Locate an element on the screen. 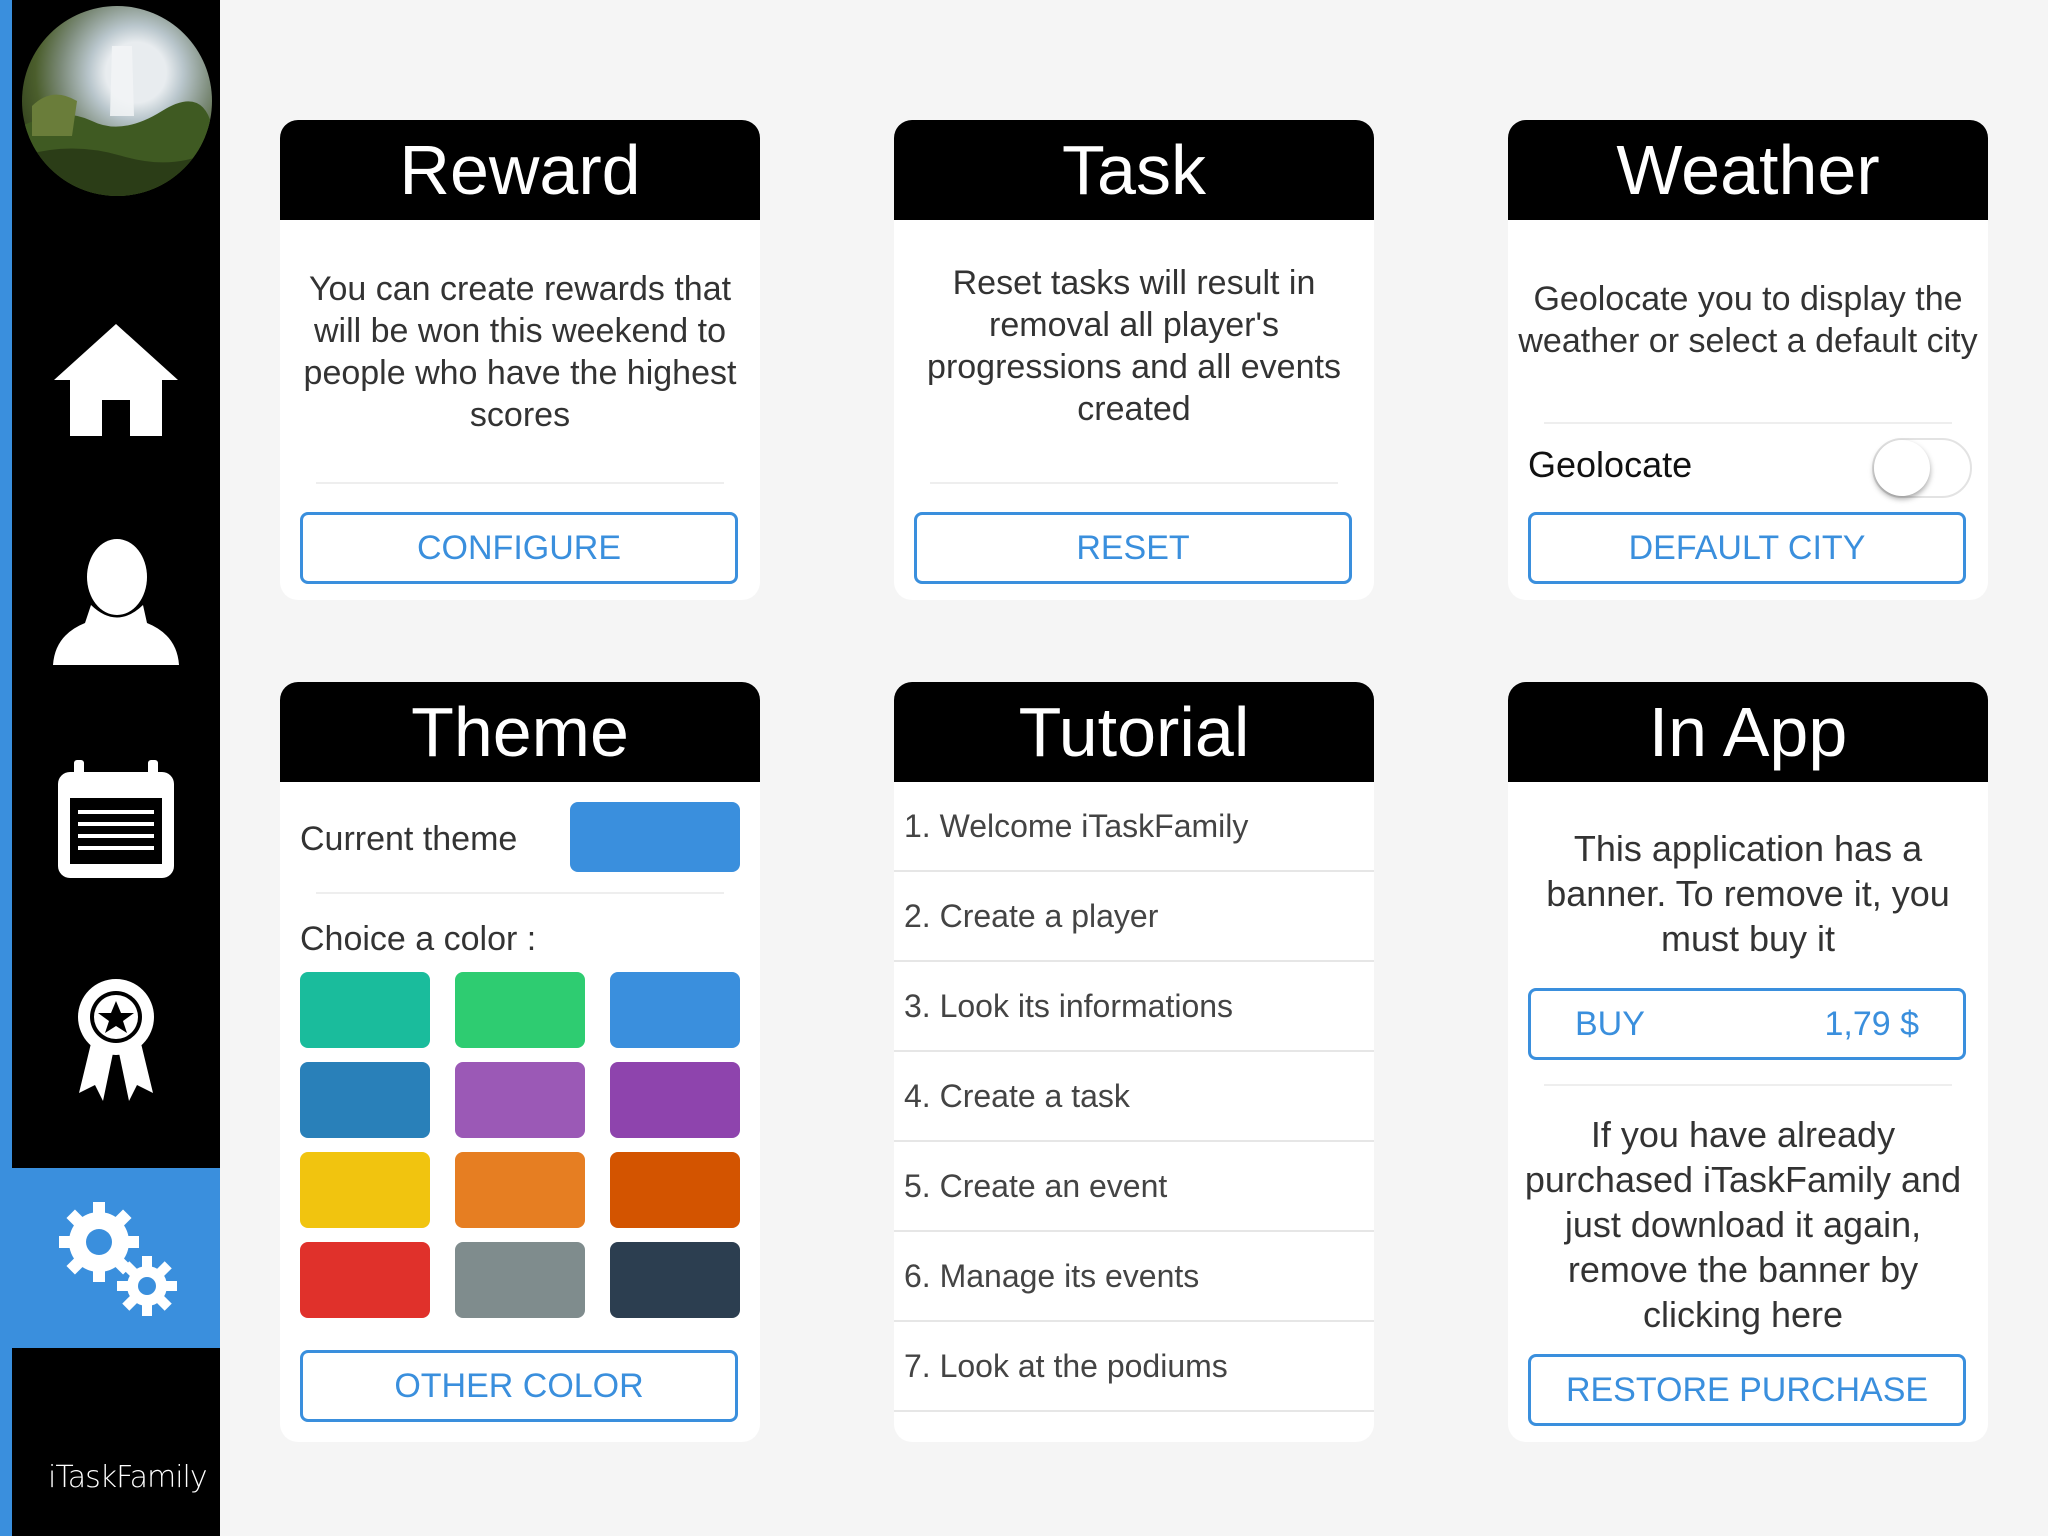 This screenshot has width=2048, height=1536. weather-title: Weather is located at coordinates (1748, 170).